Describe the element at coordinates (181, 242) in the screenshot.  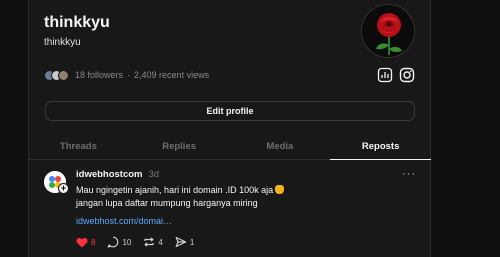
I see `share-icon` at that location.